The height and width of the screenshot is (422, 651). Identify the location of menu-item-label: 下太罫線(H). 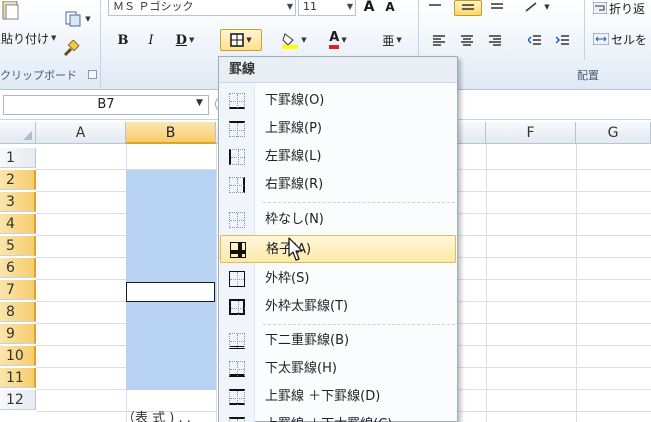
(301, 368).